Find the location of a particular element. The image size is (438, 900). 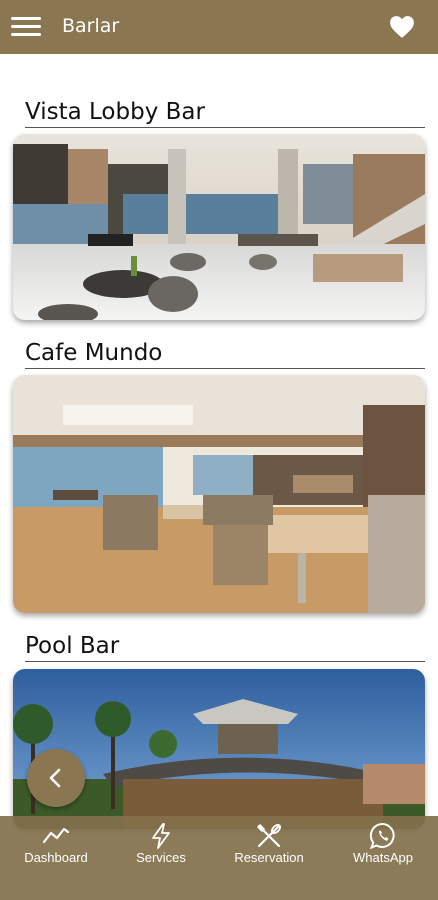

nav-label-whatsapp: WhatsApp is located at coordinates (383, 857).